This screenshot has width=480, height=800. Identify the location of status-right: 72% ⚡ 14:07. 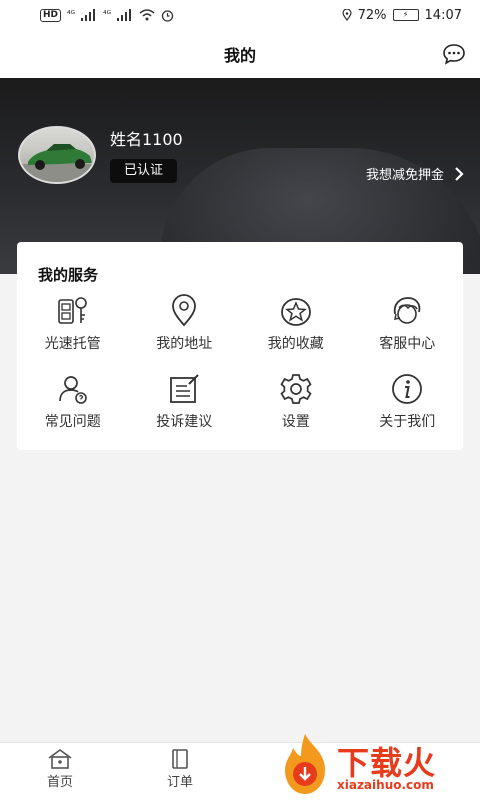
(402, 15).